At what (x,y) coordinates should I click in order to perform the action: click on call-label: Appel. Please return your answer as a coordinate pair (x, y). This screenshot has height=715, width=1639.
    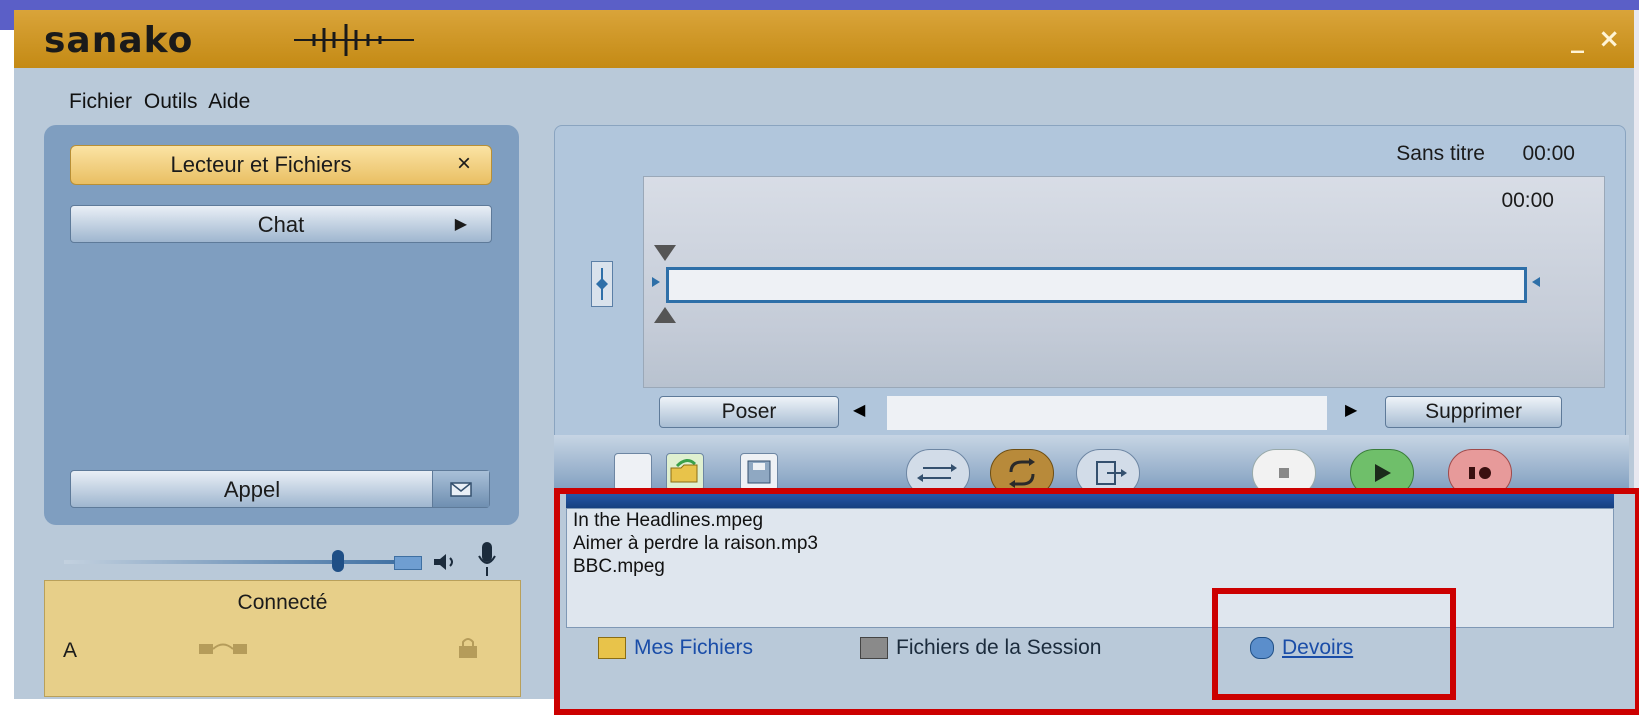
    Looking at the image, I should click on (252, 489).